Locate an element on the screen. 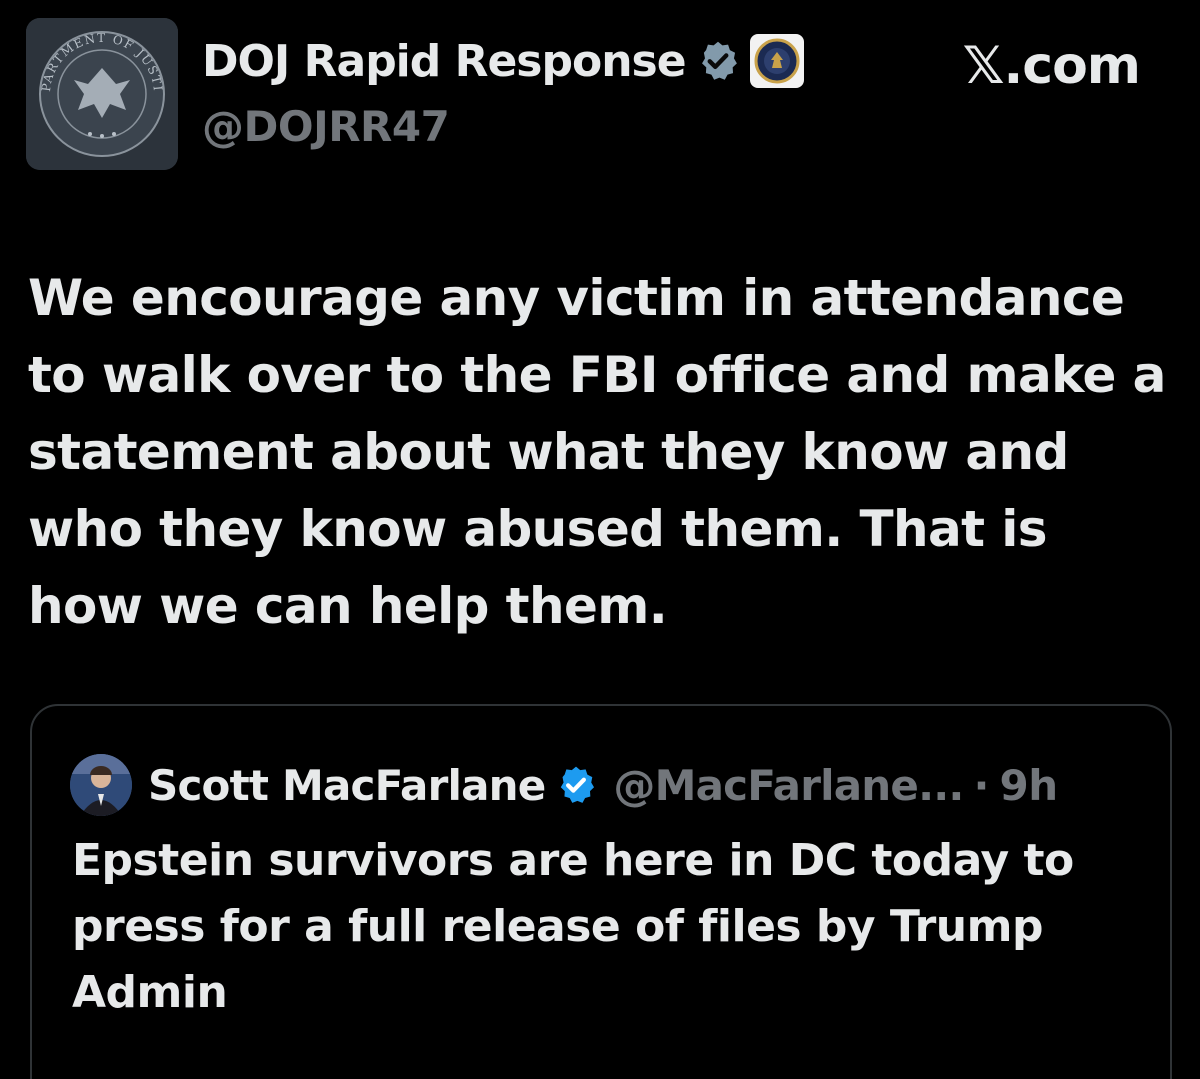 The width and height of the screenshot is (1200, 1079). author-name-row: DOJ Rapid Response is located at coordinates (503, 61).